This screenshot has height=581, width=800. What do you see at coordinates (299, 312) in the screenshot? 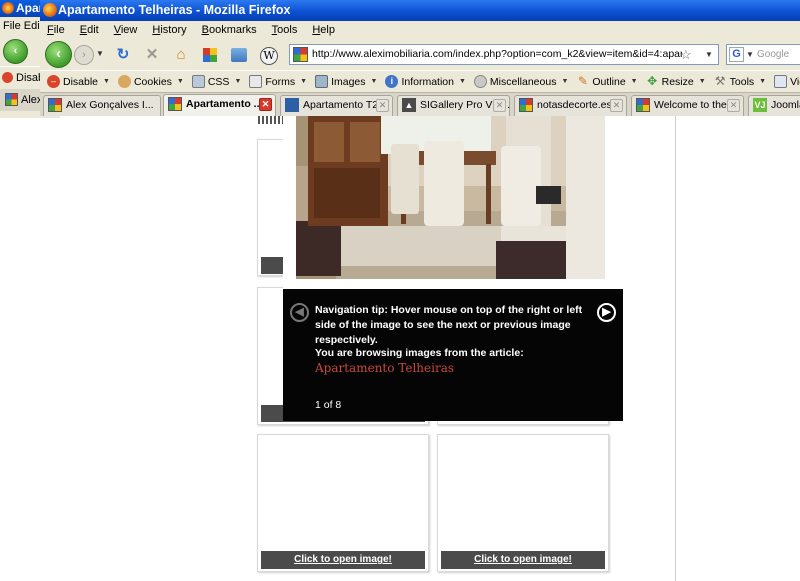
I see `previous-image-icon: ◀` at bounding box center [299, 312].